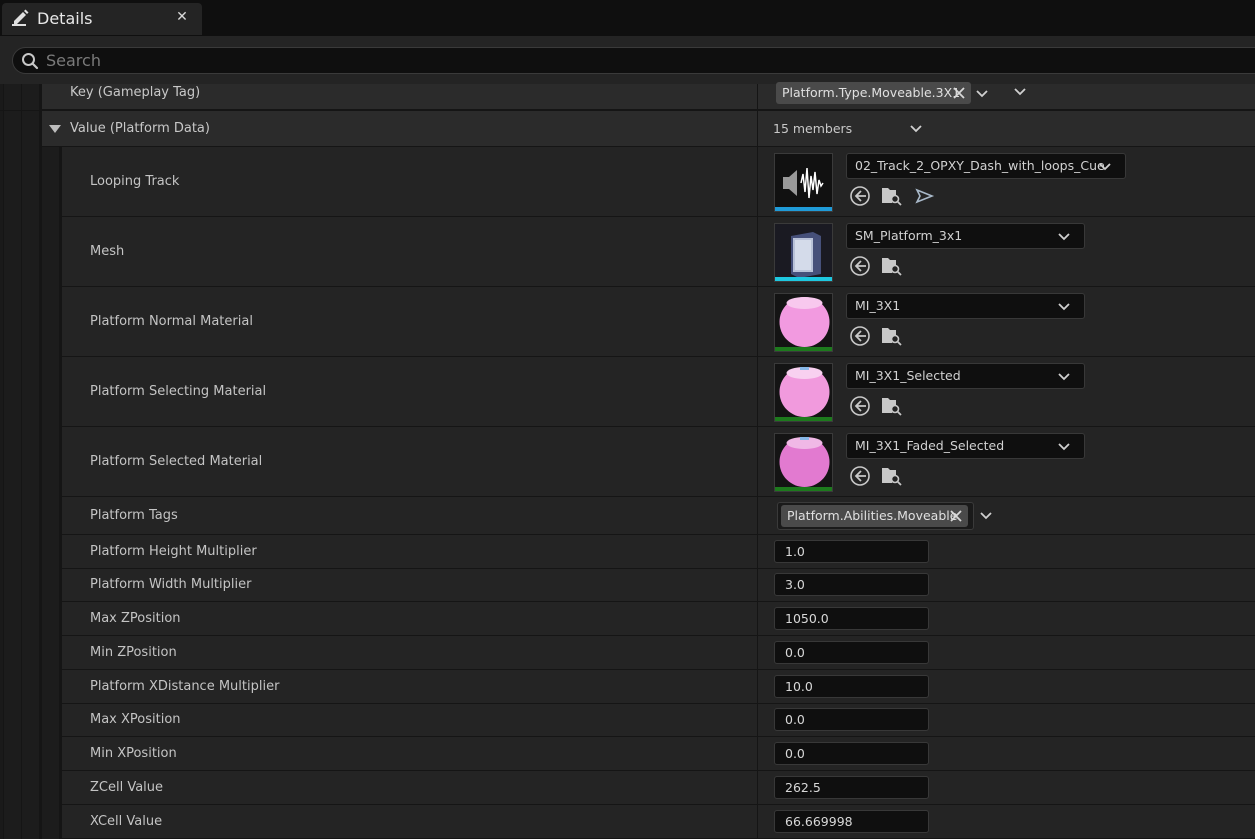 The height and width of the screenshot is (839, 1255). What do you see at coordinates (851, 551) in the screenshot?
I see `height-multiplier-input: 1.0` at bounding box center [851, 551].